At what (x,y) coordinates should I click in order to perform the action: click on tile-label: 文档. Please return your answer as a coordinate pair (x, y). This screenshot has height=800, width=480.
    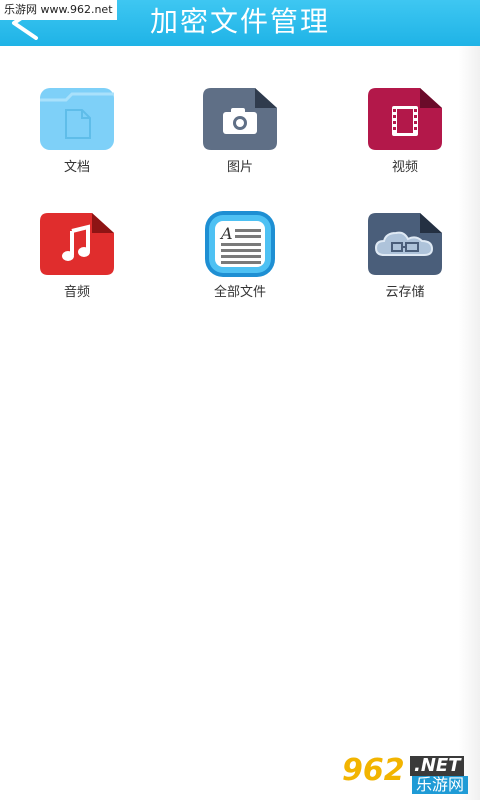
    Looking at the image, I should click on (76, 167).